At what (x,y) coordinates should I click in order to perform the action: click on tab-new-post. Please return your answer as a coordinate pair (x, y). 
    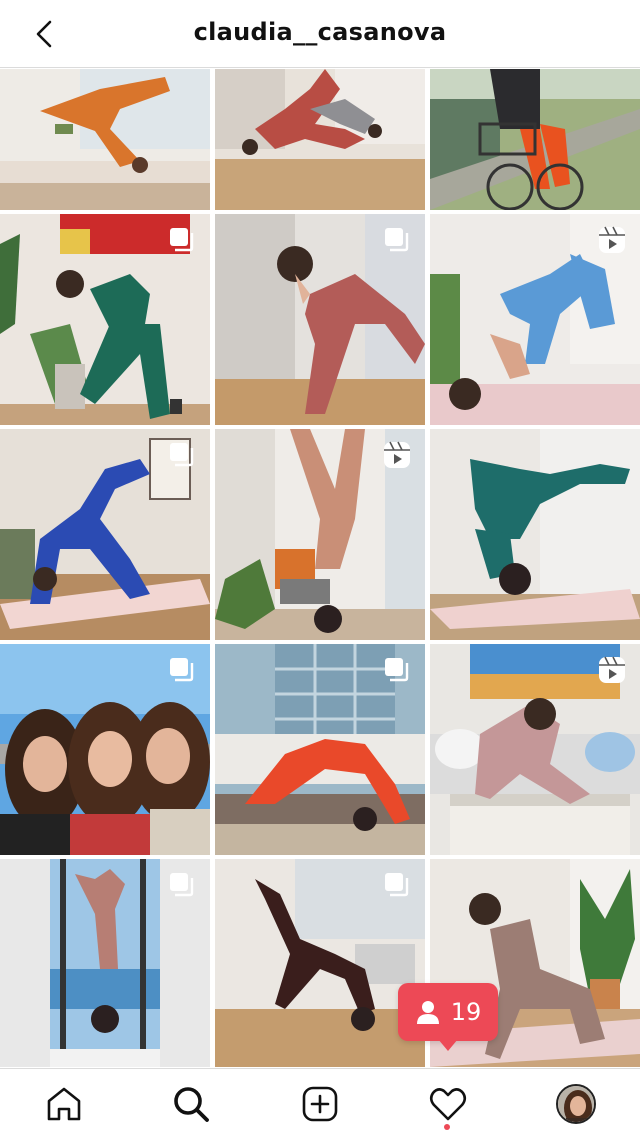
    Looking at the image, I should click on (320, 1104).